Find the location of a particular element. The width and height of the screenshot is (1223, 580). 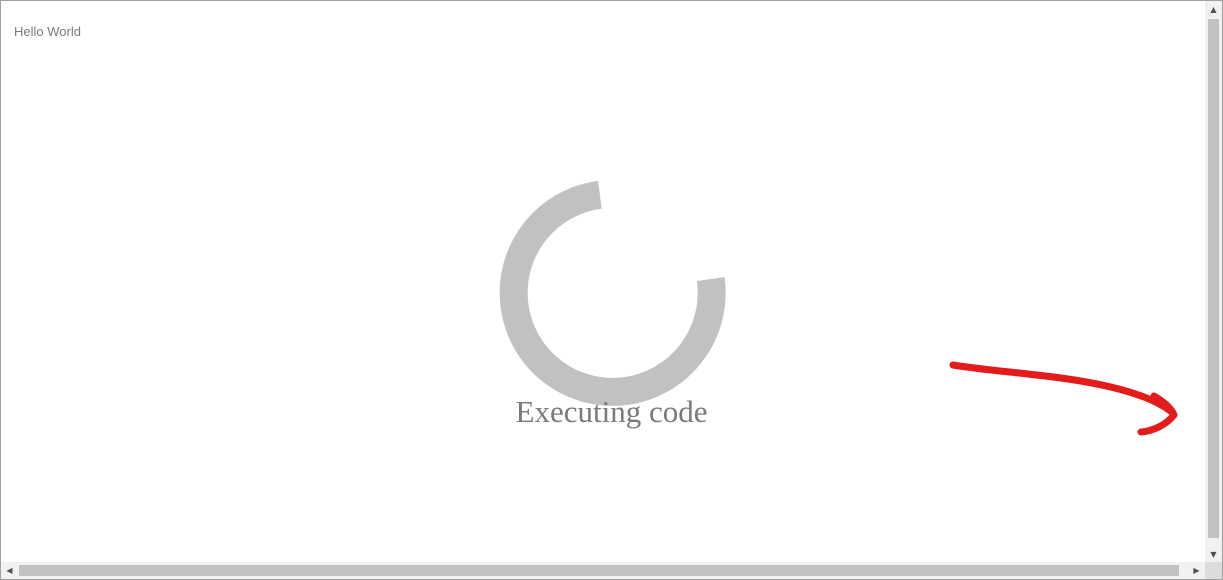

vertical-scrollbar: ▲ ▼ is located at coordinates (1213, 282).